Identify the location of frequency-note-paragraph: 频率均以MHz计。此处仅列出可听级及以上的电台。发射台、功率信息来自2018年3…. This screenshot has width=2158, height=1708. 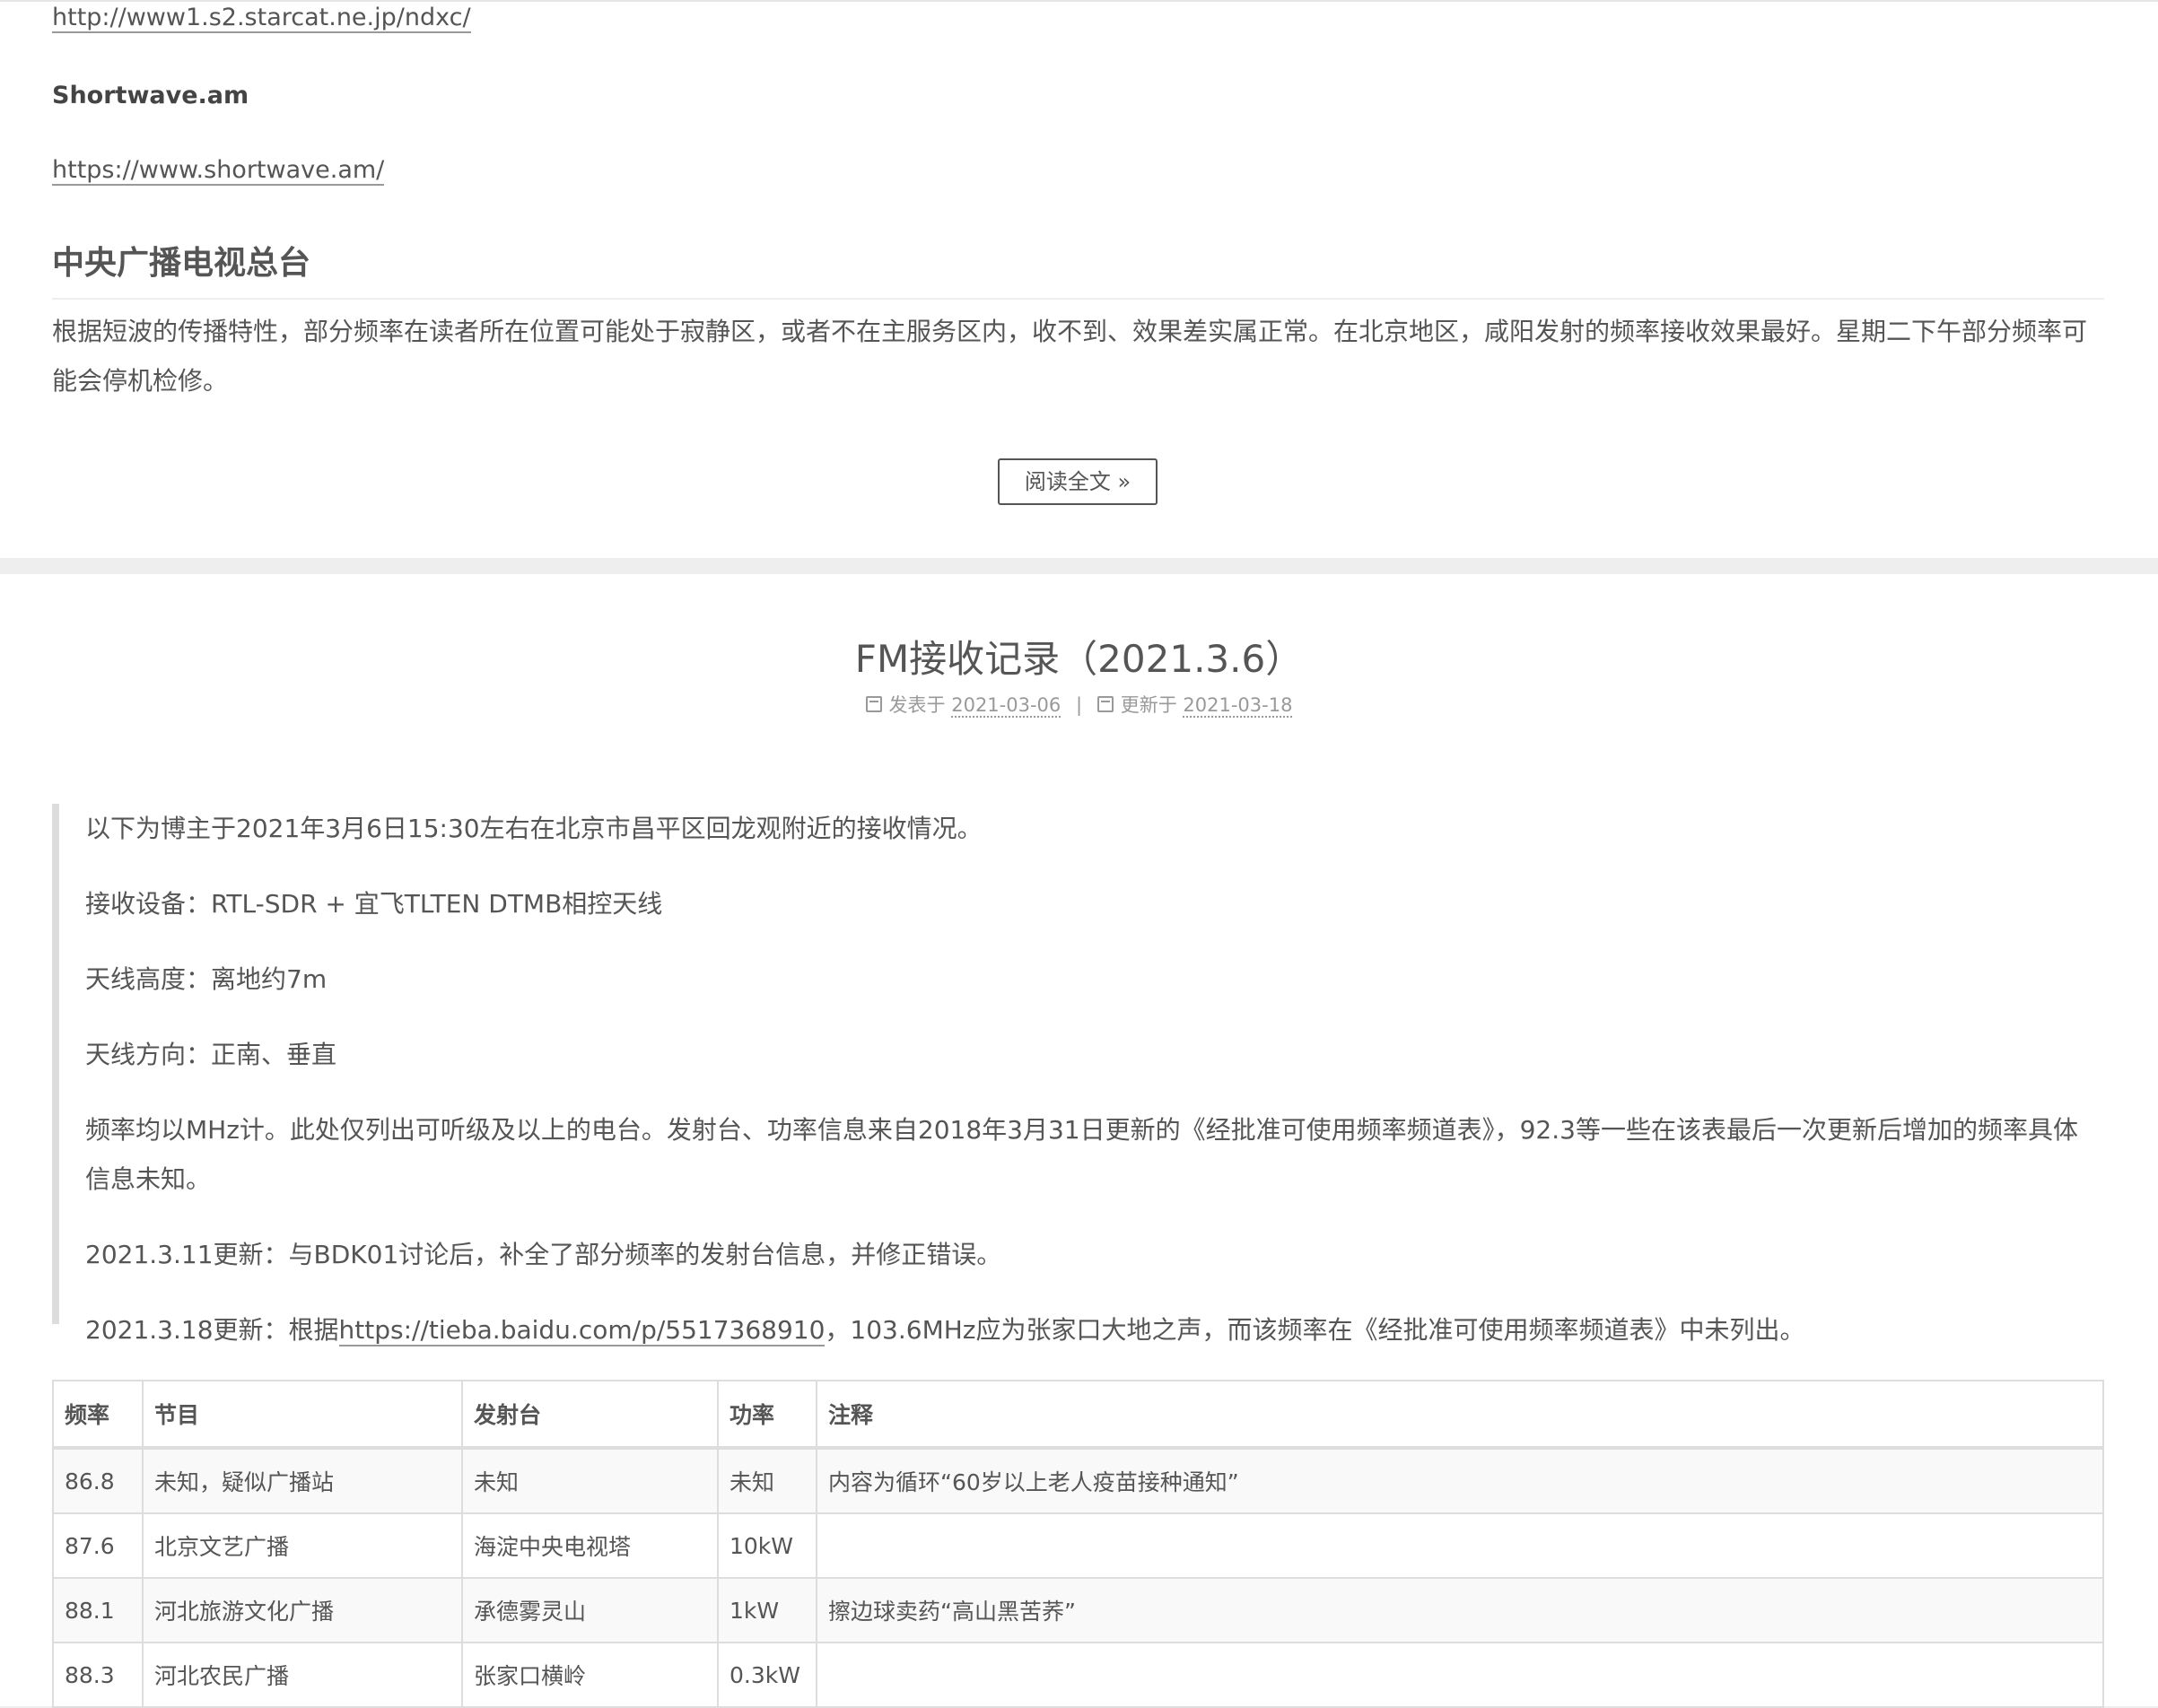
(1081, 1154).